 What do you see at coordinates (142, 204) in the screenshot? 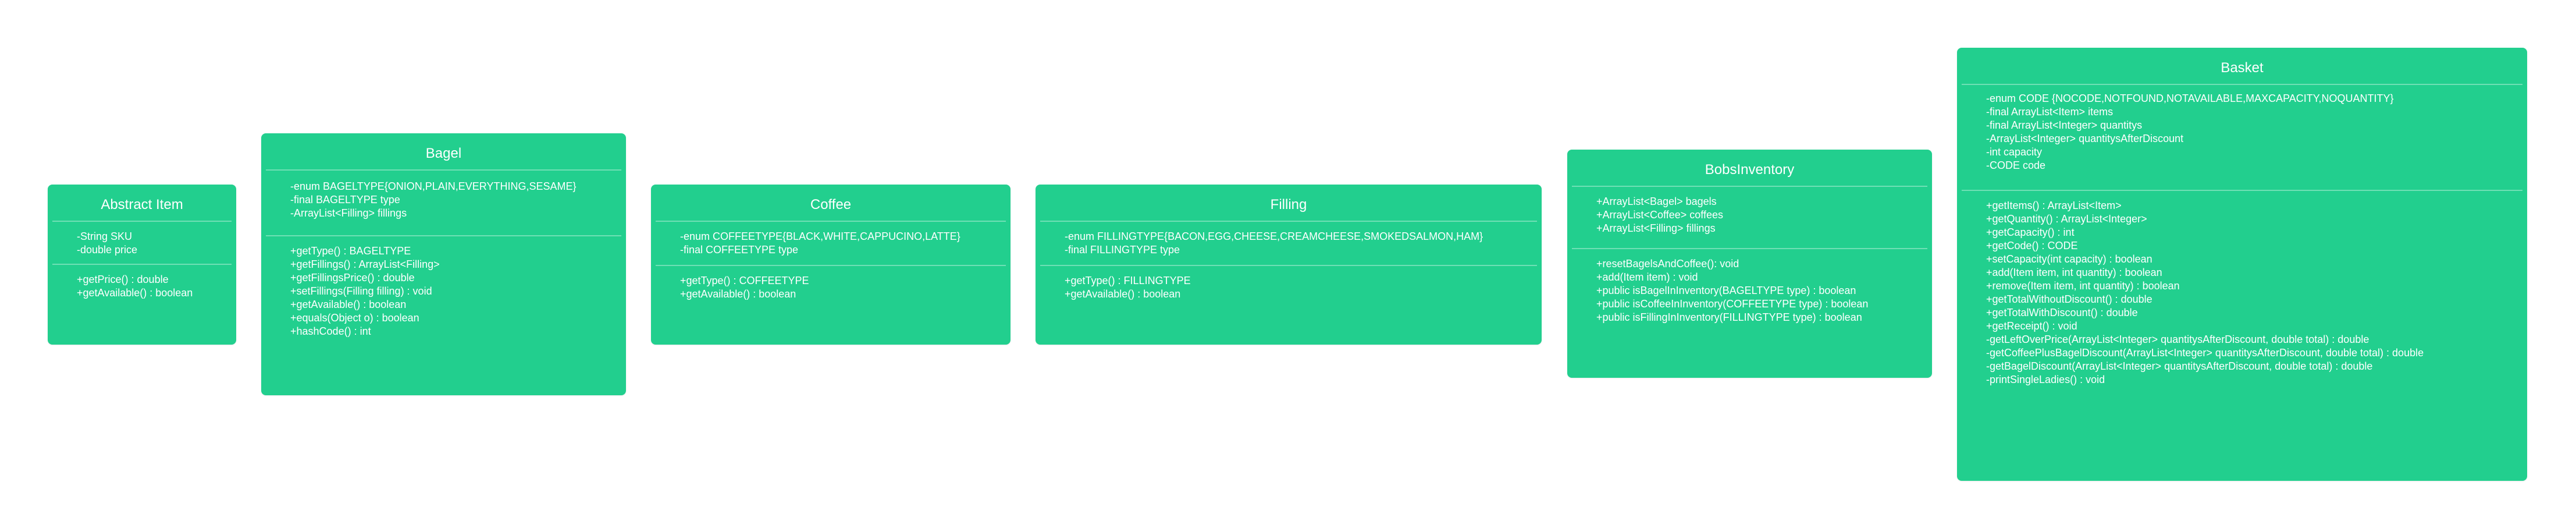
I see `class-name: Abstract Item` at bounding box center [142, 204].